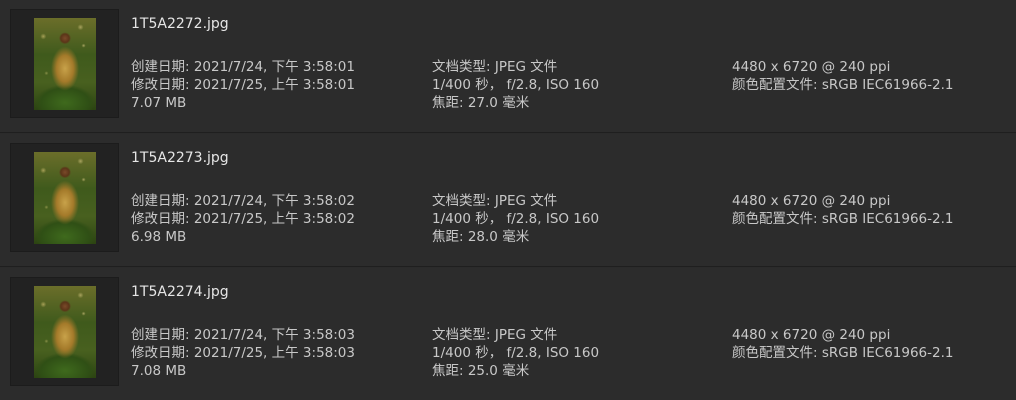  I want to click on focal-length: 焦距: 28.0 毫米, so click(481, 237).